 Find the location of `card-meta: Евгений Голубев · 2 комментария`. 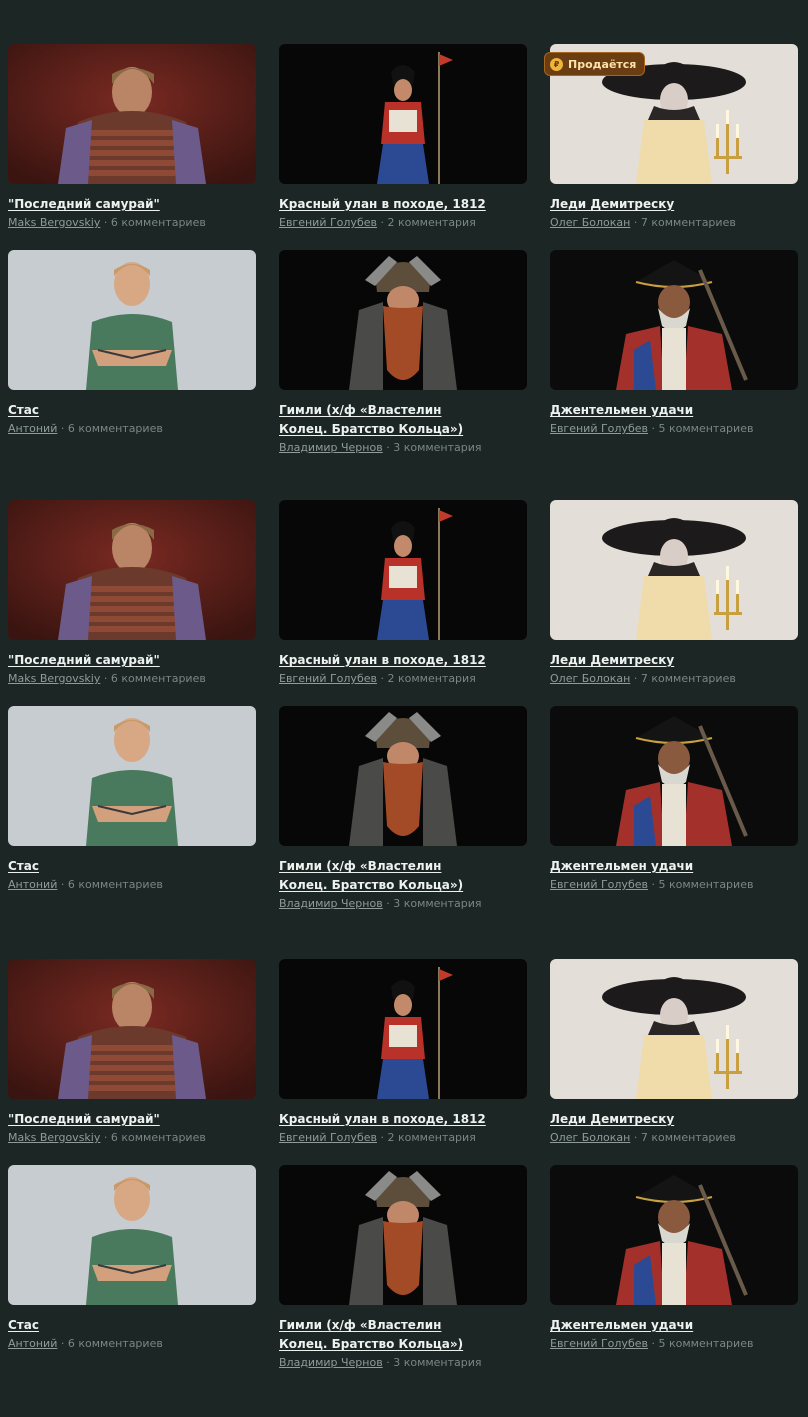

card-meta: Евгений Голубев · 2 комментария is located at coordinates (403, 1137).